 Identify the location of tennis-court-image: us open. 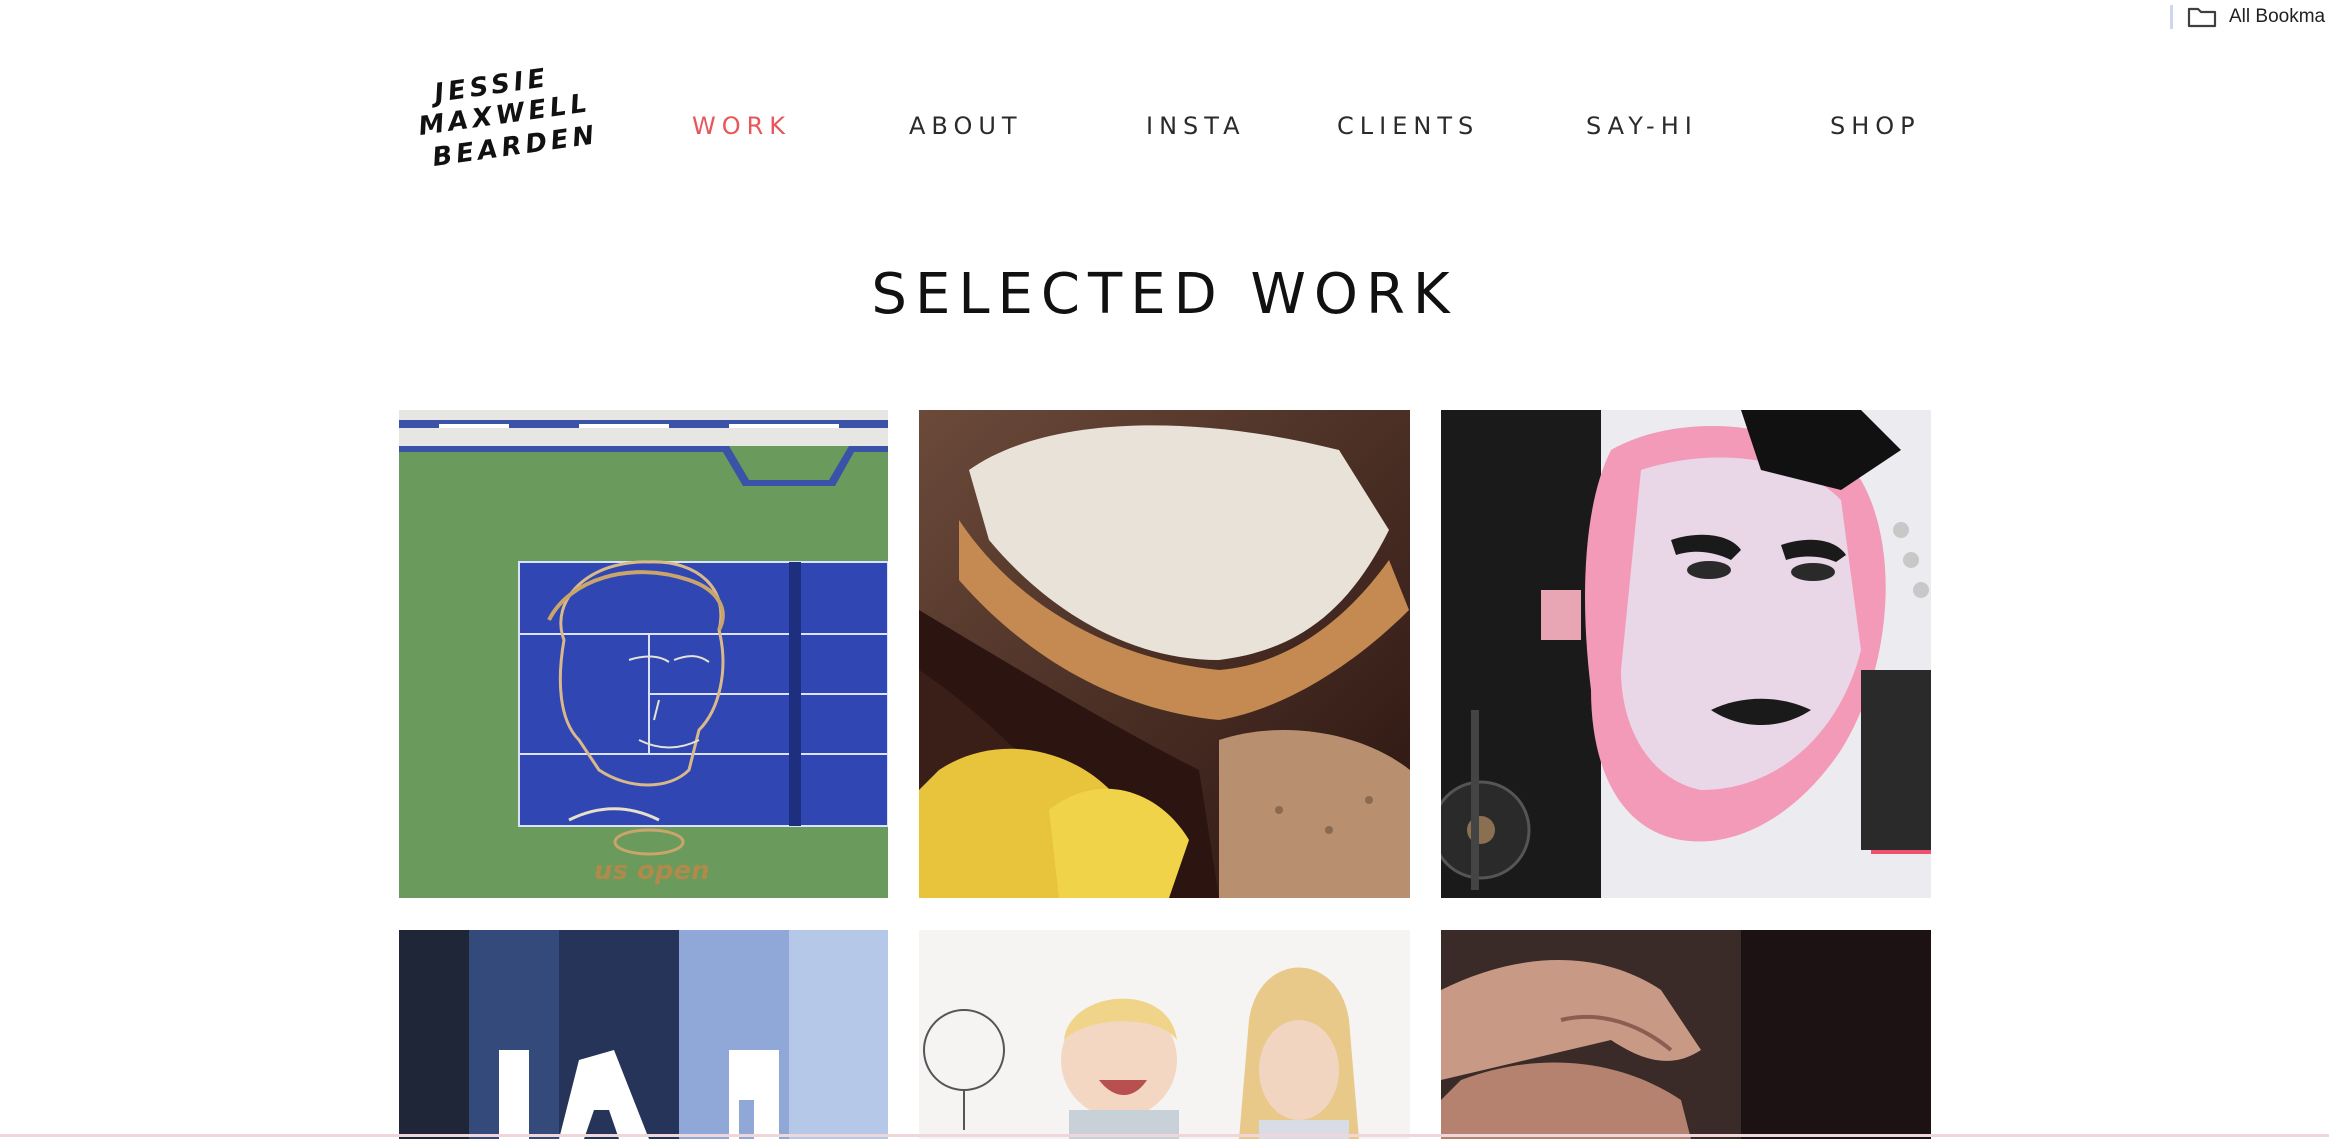
(643, 654).